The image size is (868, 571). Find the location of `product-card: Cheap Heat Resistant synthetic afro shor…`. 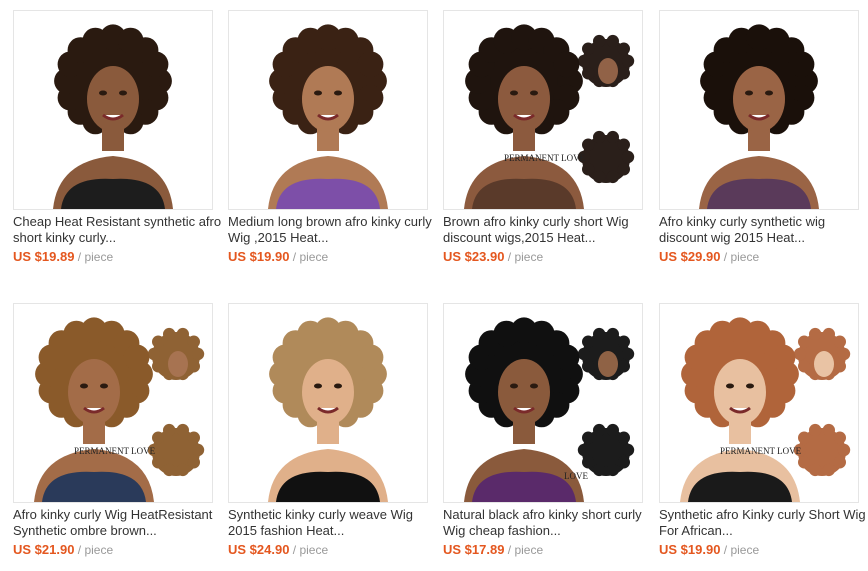

product-card: Cheap Heat Resistant synthetic afro shor… is located at coordinates (118, 137).